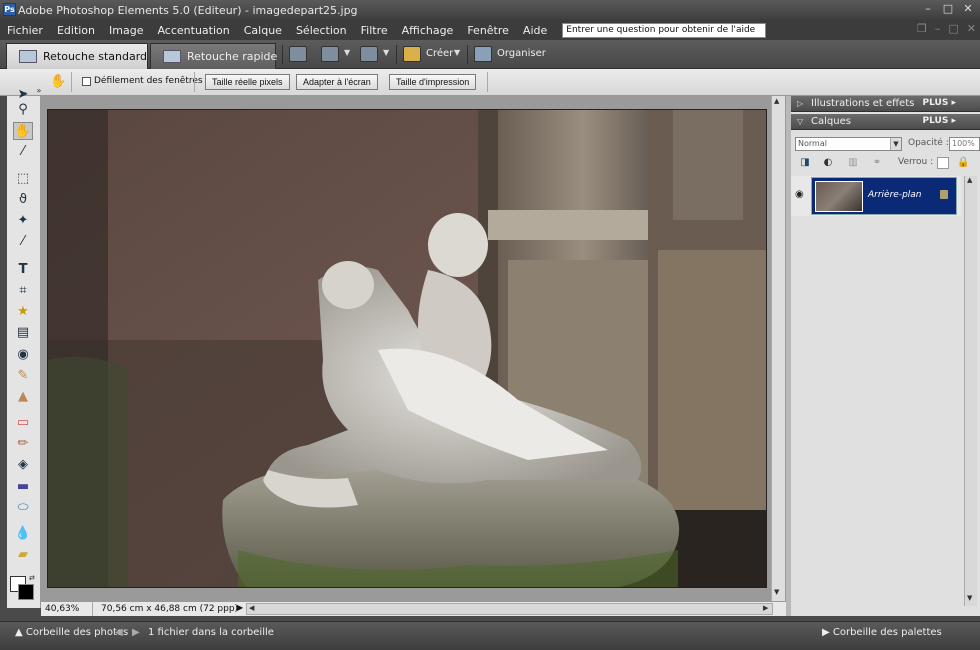 This screenshot has width=980, height=650. I want to click on actual-pixels-button: Taille réelle pixels, so click(247, 82).